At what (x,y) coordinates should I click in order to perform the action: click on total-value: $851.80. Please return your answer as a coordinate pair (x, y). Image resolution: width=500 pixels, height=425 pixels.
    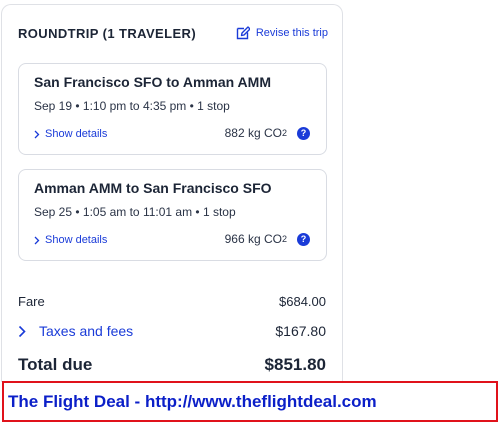
    Looking at the image, I should click on (295, 364).